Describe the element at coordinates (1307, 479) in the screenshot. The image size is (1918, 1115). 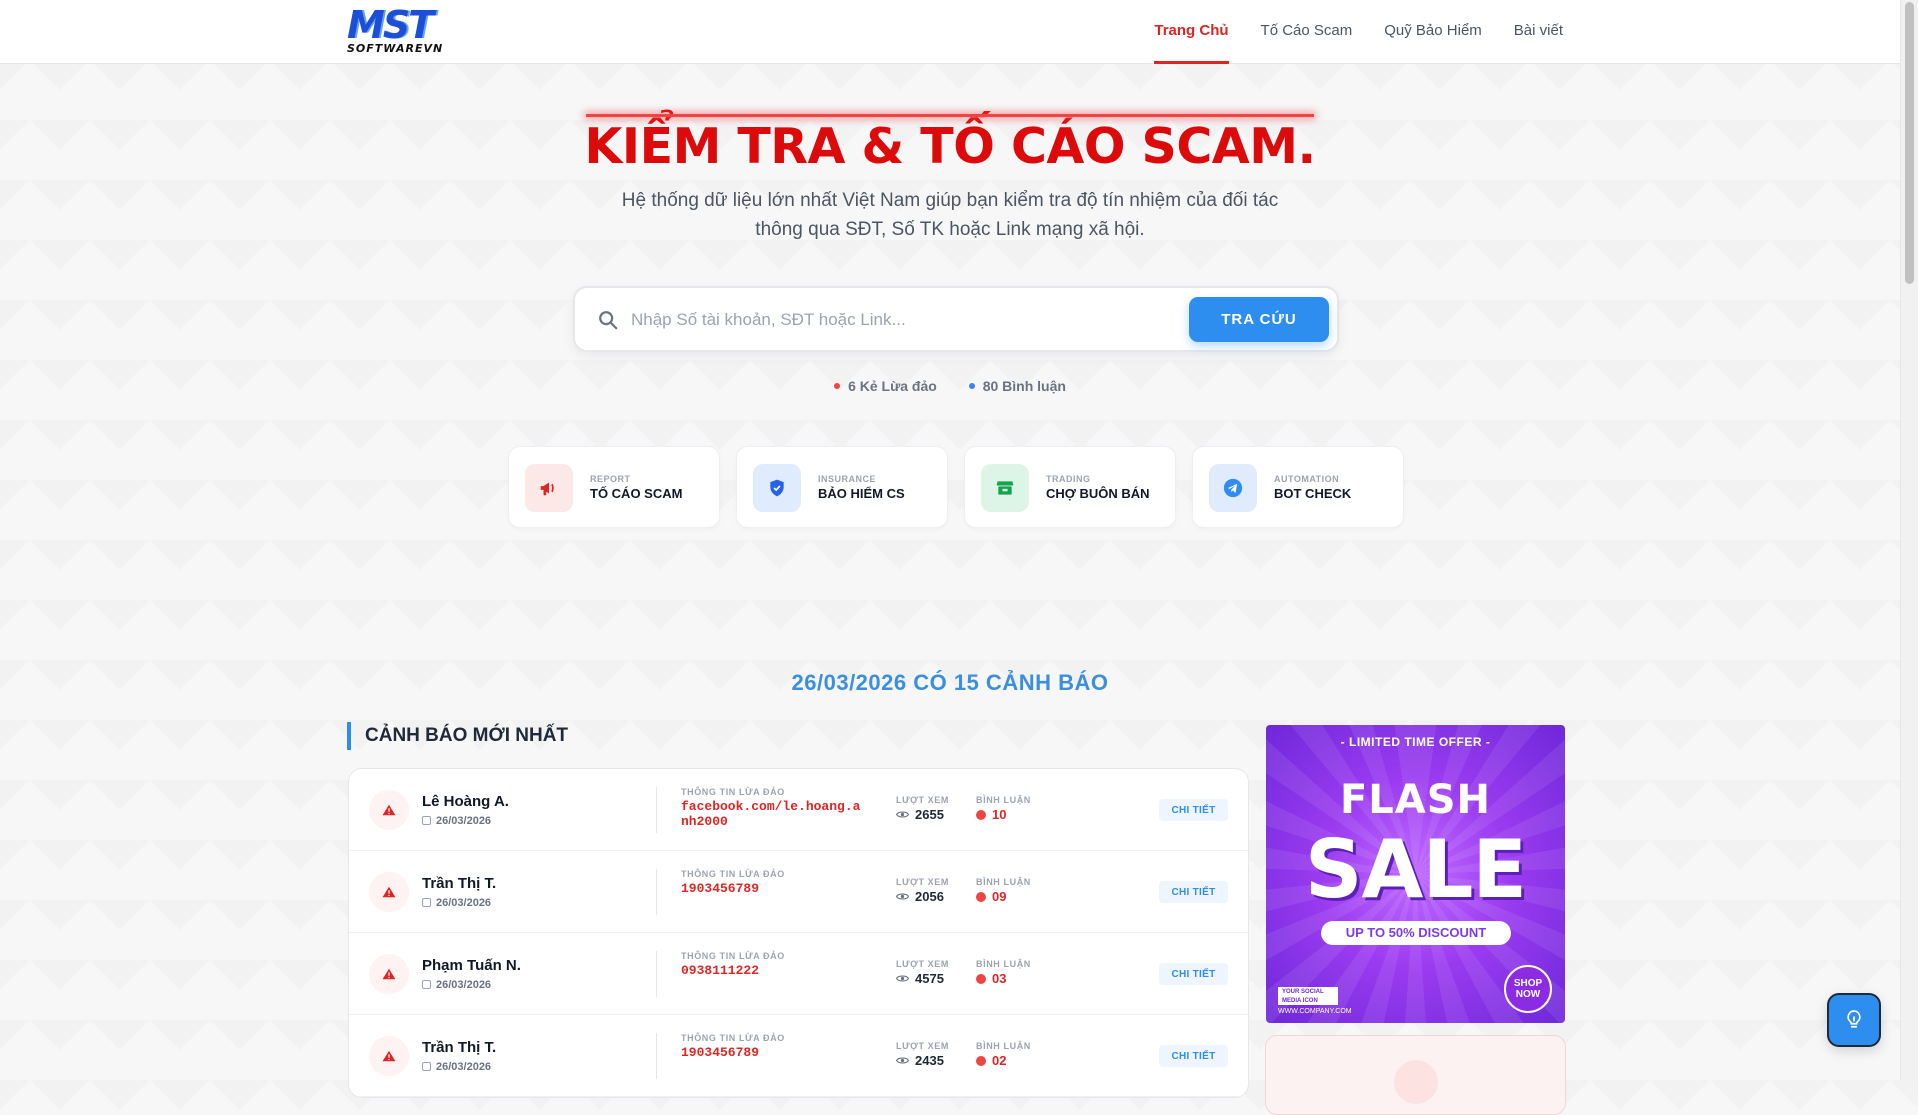
I see `feature-card-small: AUTOMATION` at that location.